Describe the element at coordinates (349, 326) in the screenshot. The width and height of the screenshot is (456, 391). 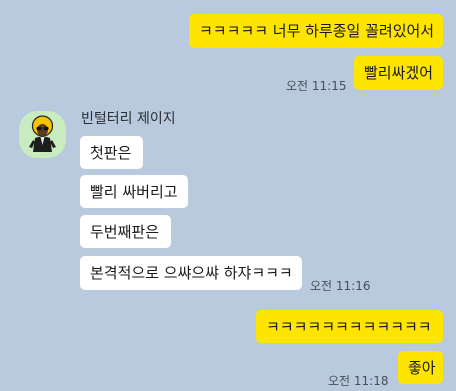
I see `outgoing-message-bubble: ㅋㅋㅋㅋㅋㅋㅋㅋㅋㅋㅋㅋ` at that location.